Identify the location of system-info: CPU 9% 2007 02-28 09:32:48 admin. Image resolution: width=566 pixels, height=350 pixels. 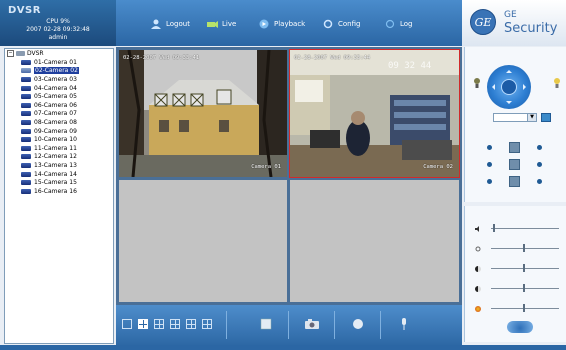
(58, 30).